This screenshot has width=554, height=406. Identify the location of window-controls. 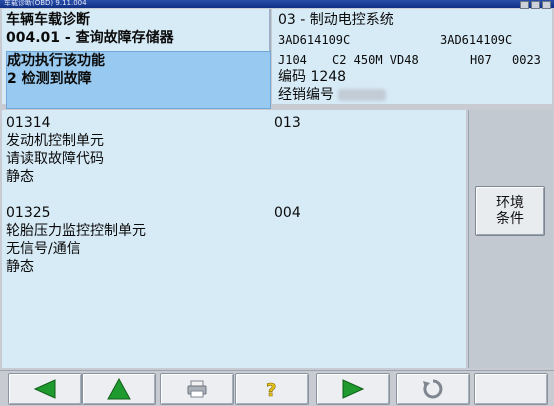
(535, 5).